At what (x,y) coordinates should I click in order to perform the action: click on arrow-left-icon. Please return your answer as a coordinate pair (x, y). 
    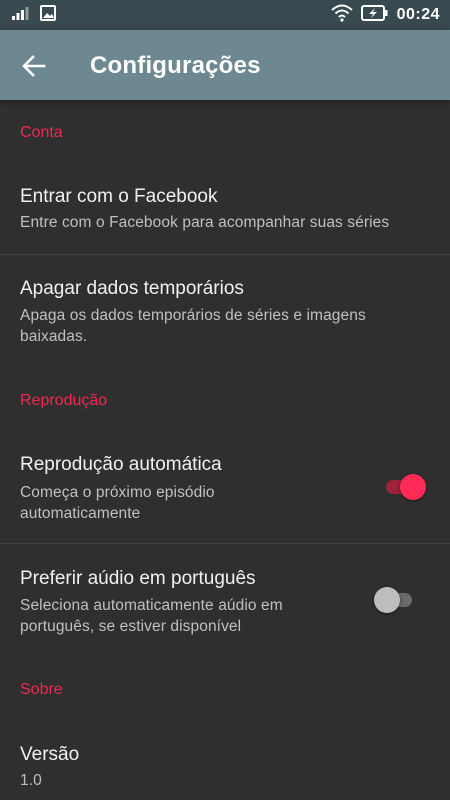
    Looking at the image, I should click on (34, 70).